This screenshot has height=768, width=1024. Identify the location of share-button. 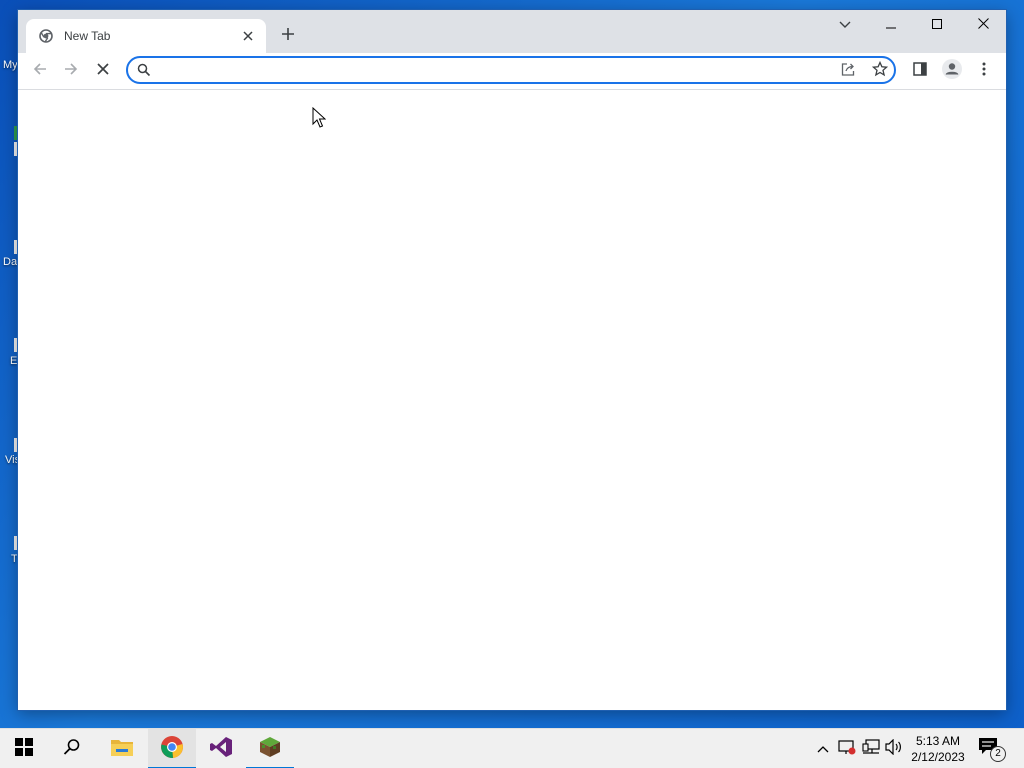
(848, 71).